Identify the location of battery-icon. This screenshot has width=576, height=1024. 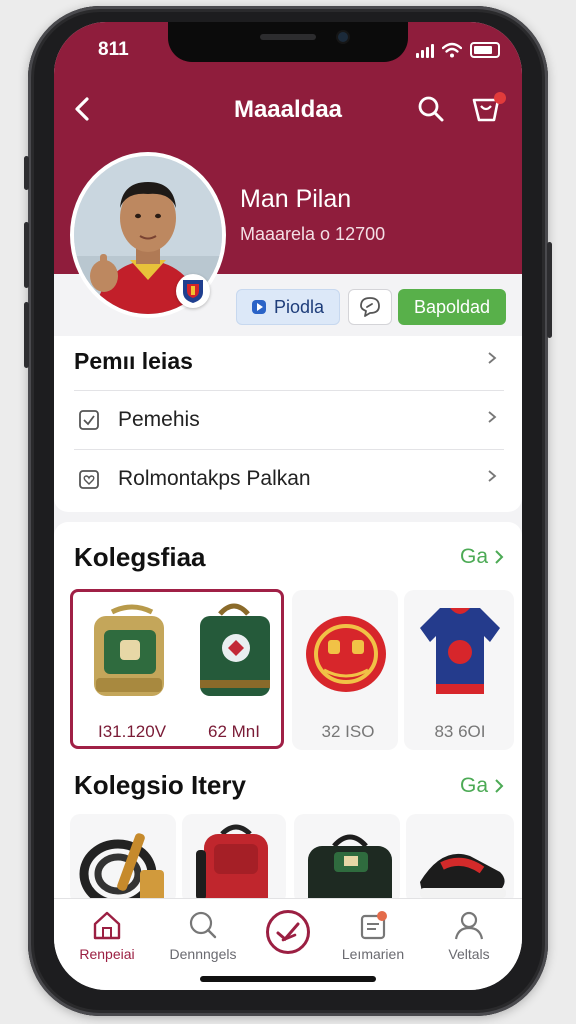
(485, 50).